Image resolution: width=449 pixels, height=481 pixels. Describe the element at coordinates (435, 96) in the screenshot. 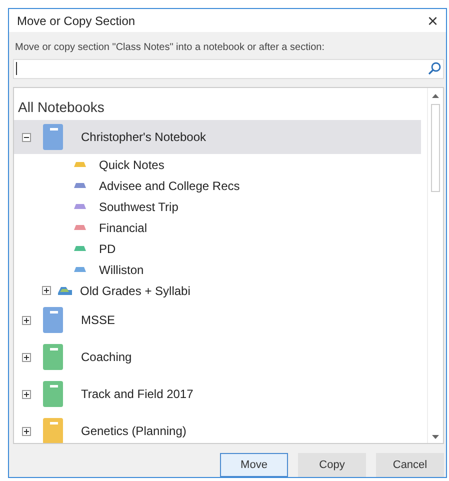

I see `scroll-up-icon` at that location.